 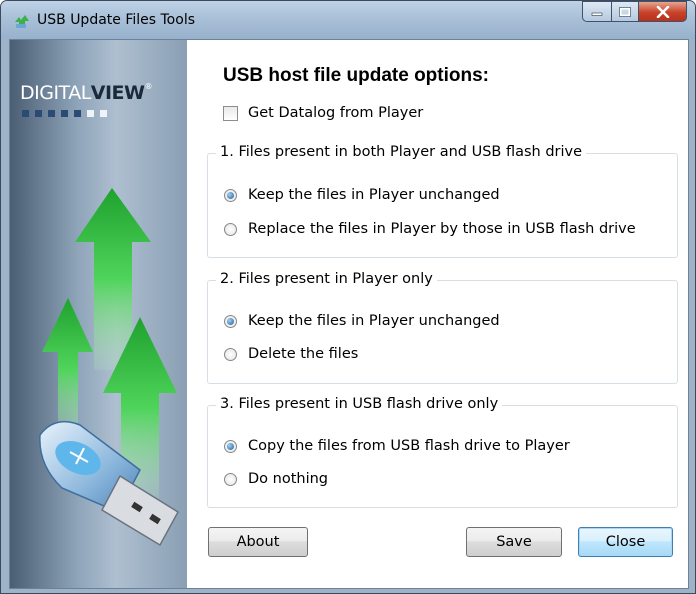 I want to click on usb-drive-icon, so click(x=109, y=483).